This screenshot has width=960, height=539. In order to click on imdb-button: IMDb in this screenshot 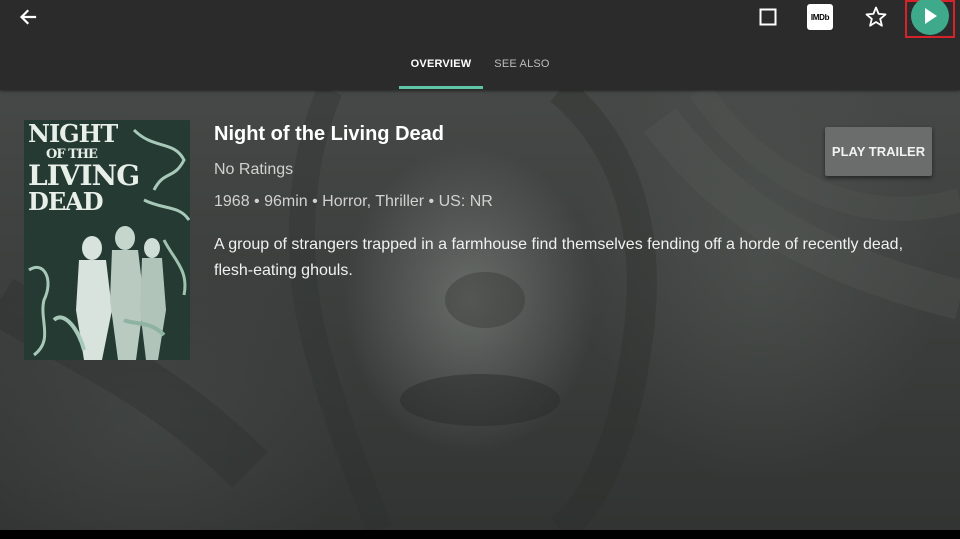, I will do `click(820, 17)`.